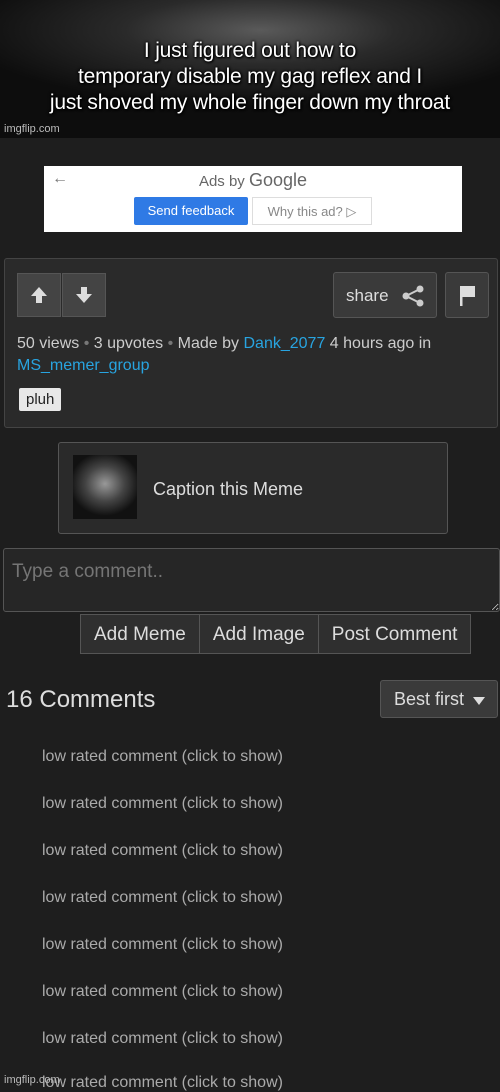 The height and width of the screenshot is (1092, 500). What do you see at coordinates (140, 634) in the screenshot?
I see `add-meme-button: Add Meme` at bounding box center [140, 634].